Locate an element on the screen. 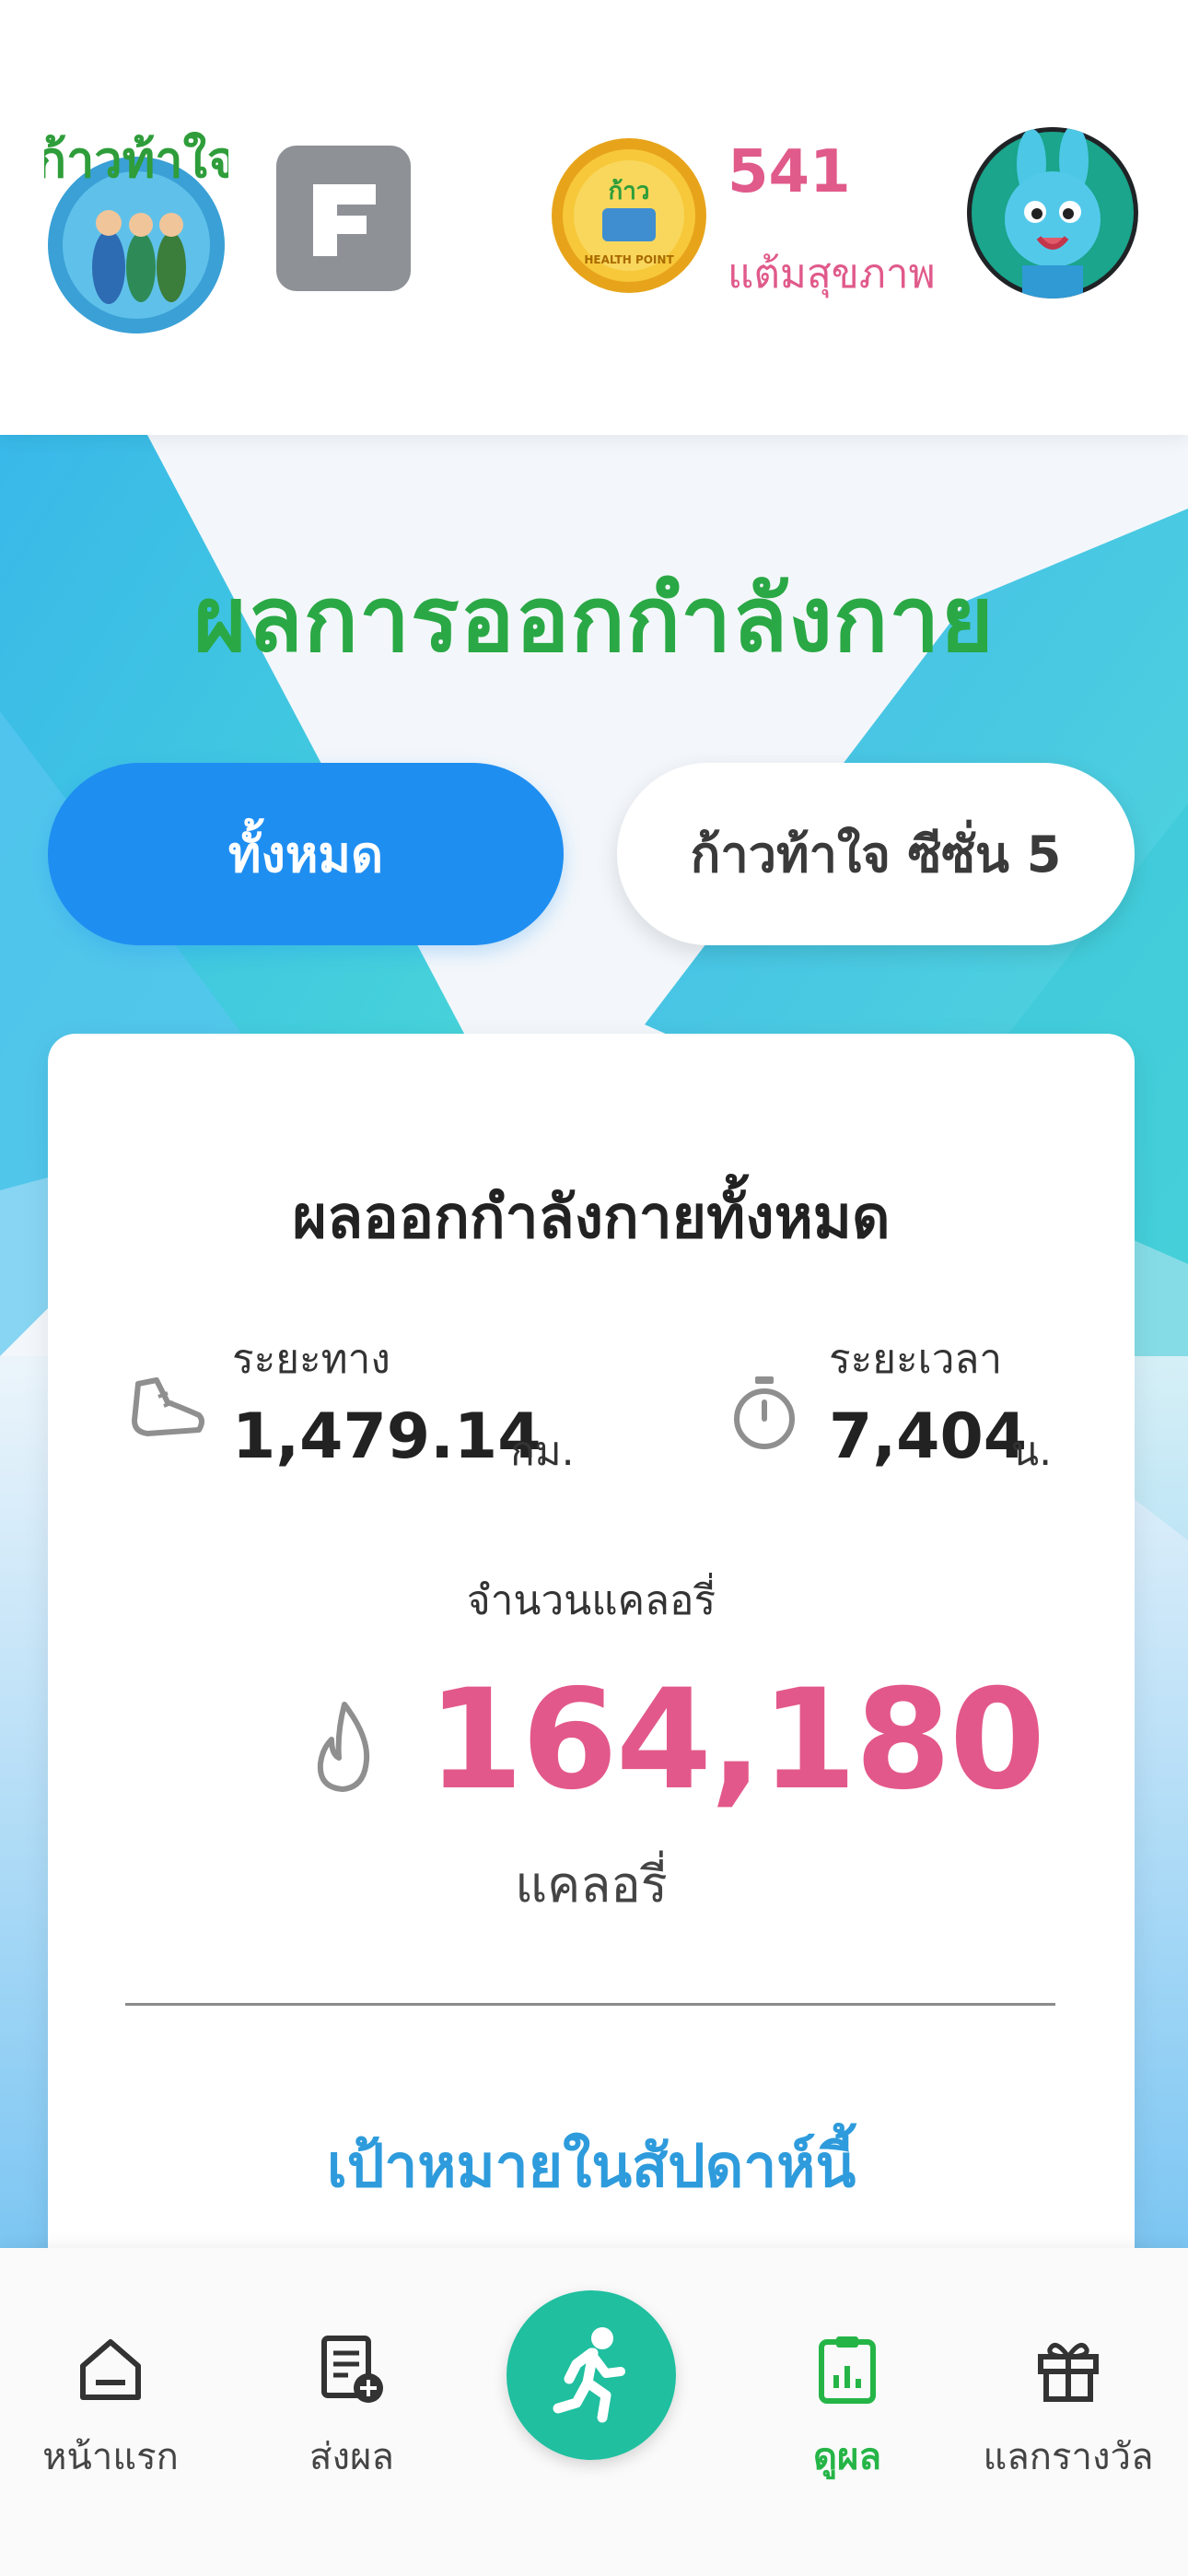 The width and height of the screenshot is (1188, 2576). calories-label: จำนวนแคลอรี่ is located at coordinates (591, 1600).